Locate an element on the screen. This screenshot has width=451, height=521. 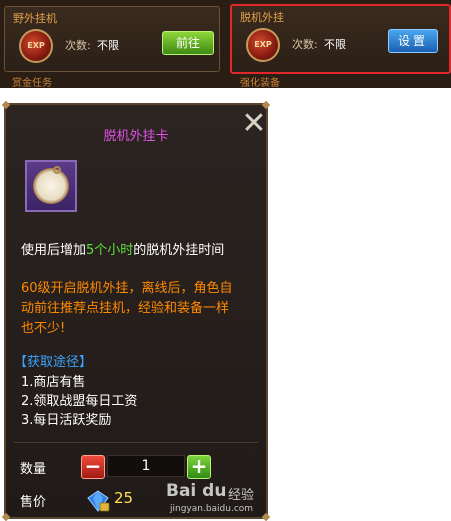
baidu-watermark: Bai du 经验 jingyan.baidu.com is located at coordinates (221, 501).